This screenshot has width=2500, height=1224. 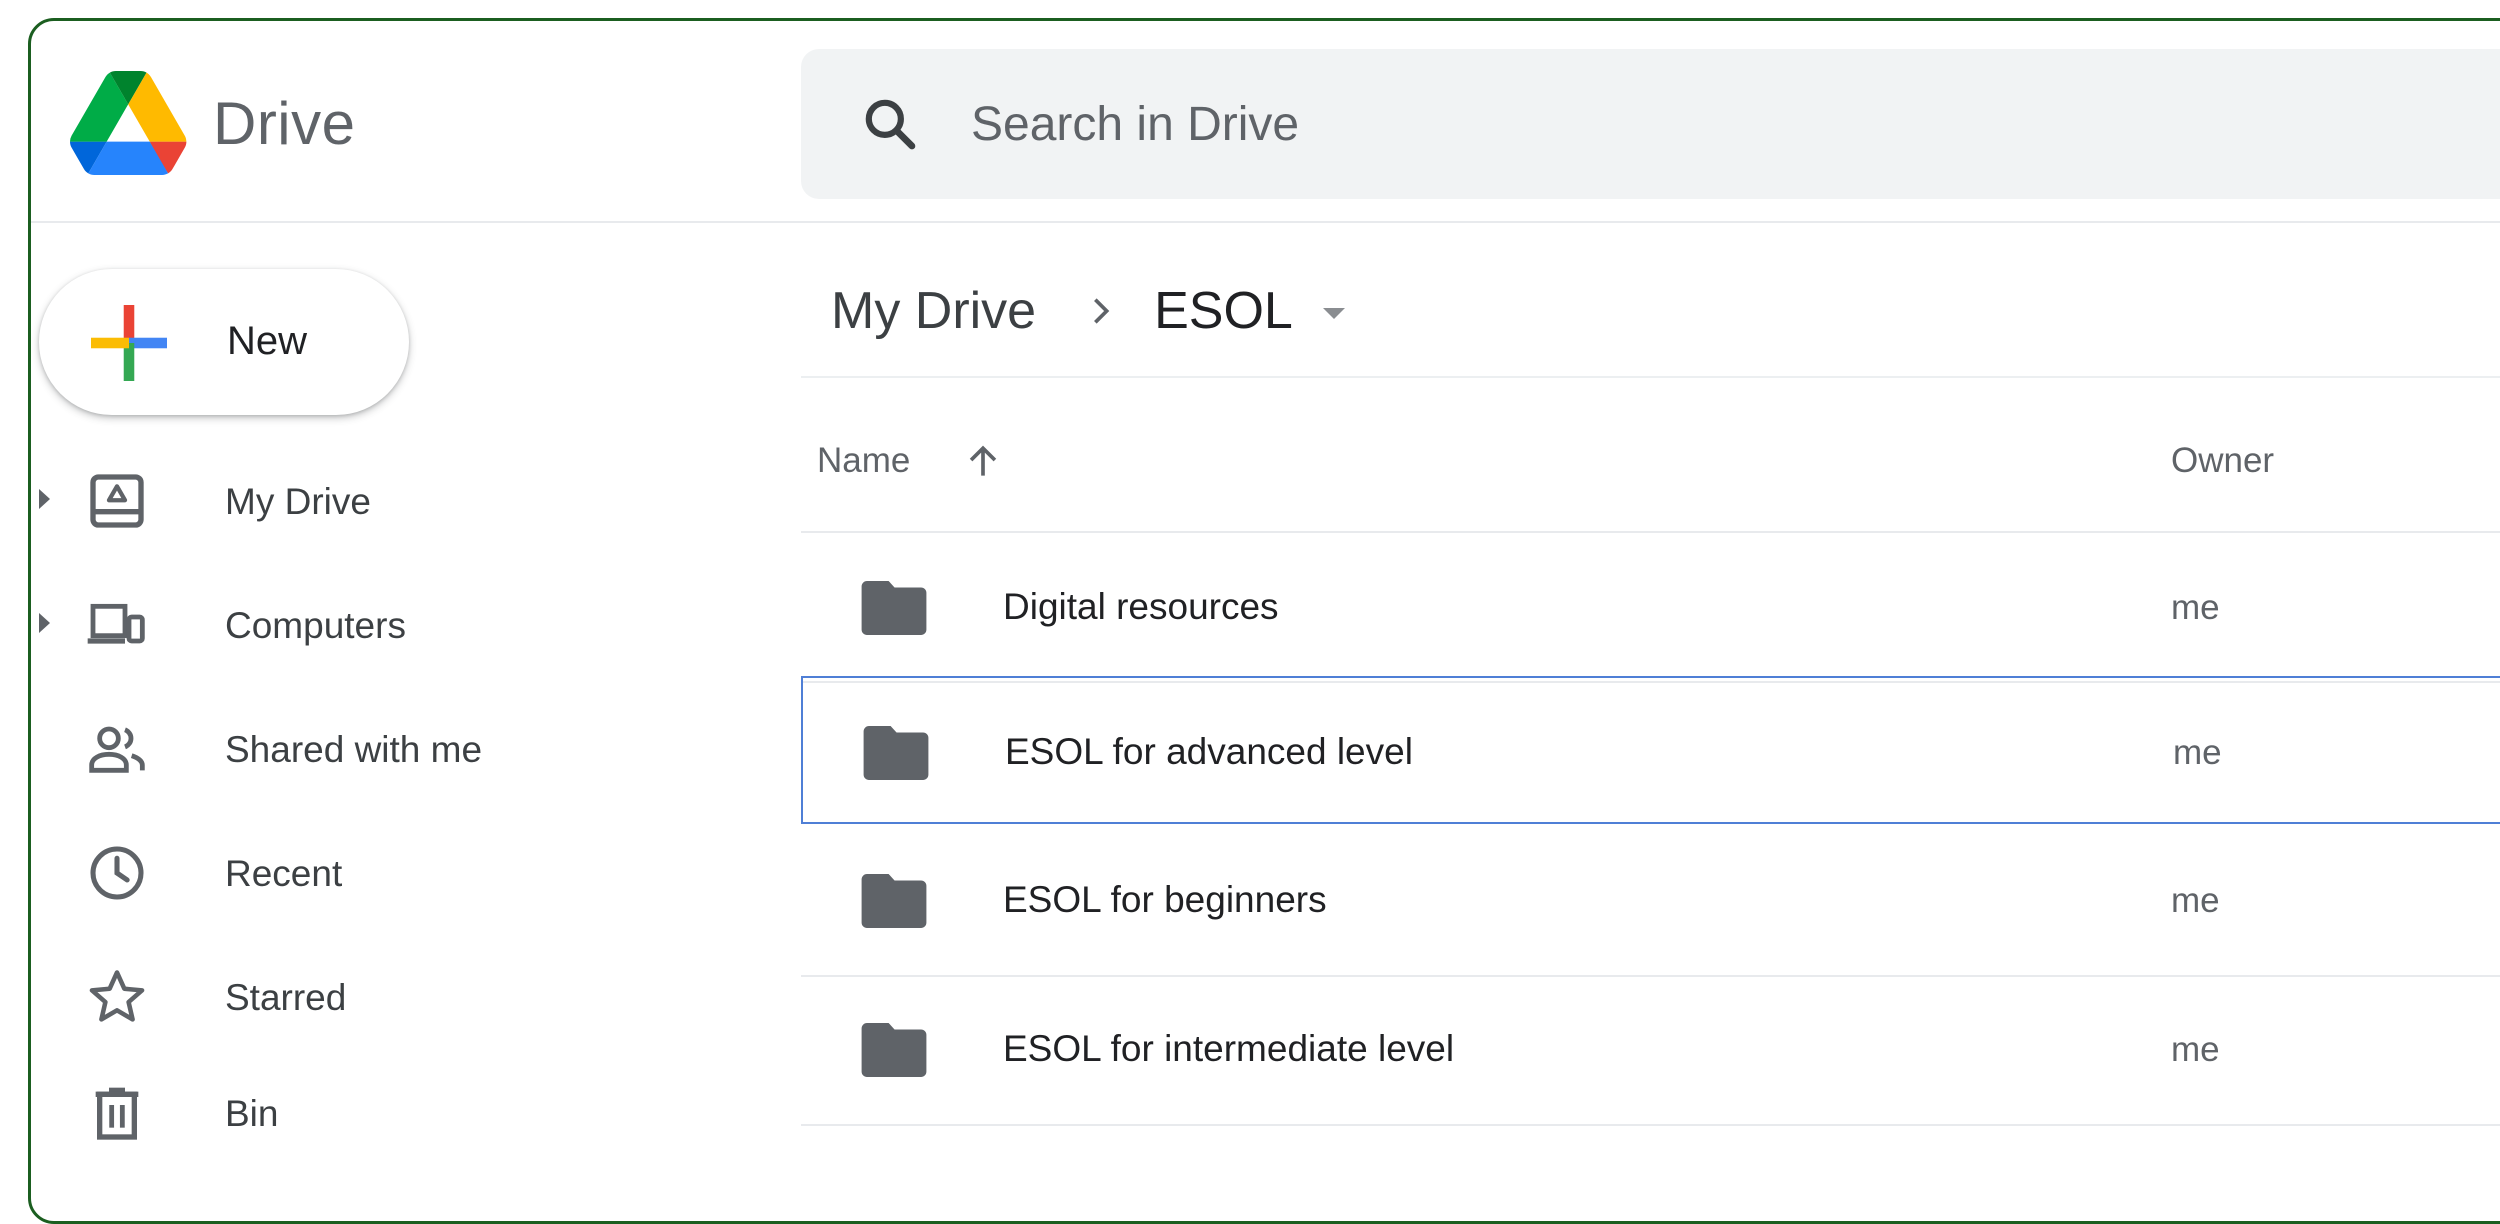 What do you see at coordinates (1333, 313) in the screenshot?
I see `dropdown-caret-icon` at bounding box center [1333, 313].